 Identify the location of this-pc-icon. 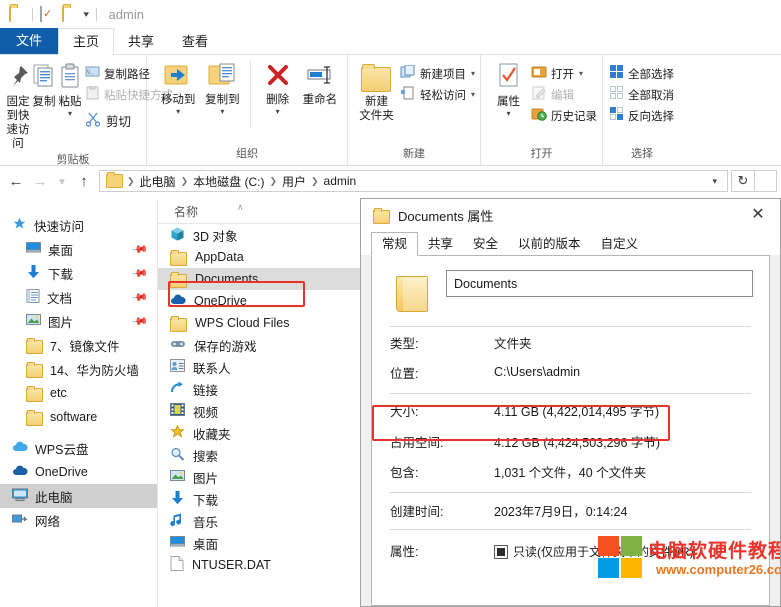
(20, 496).